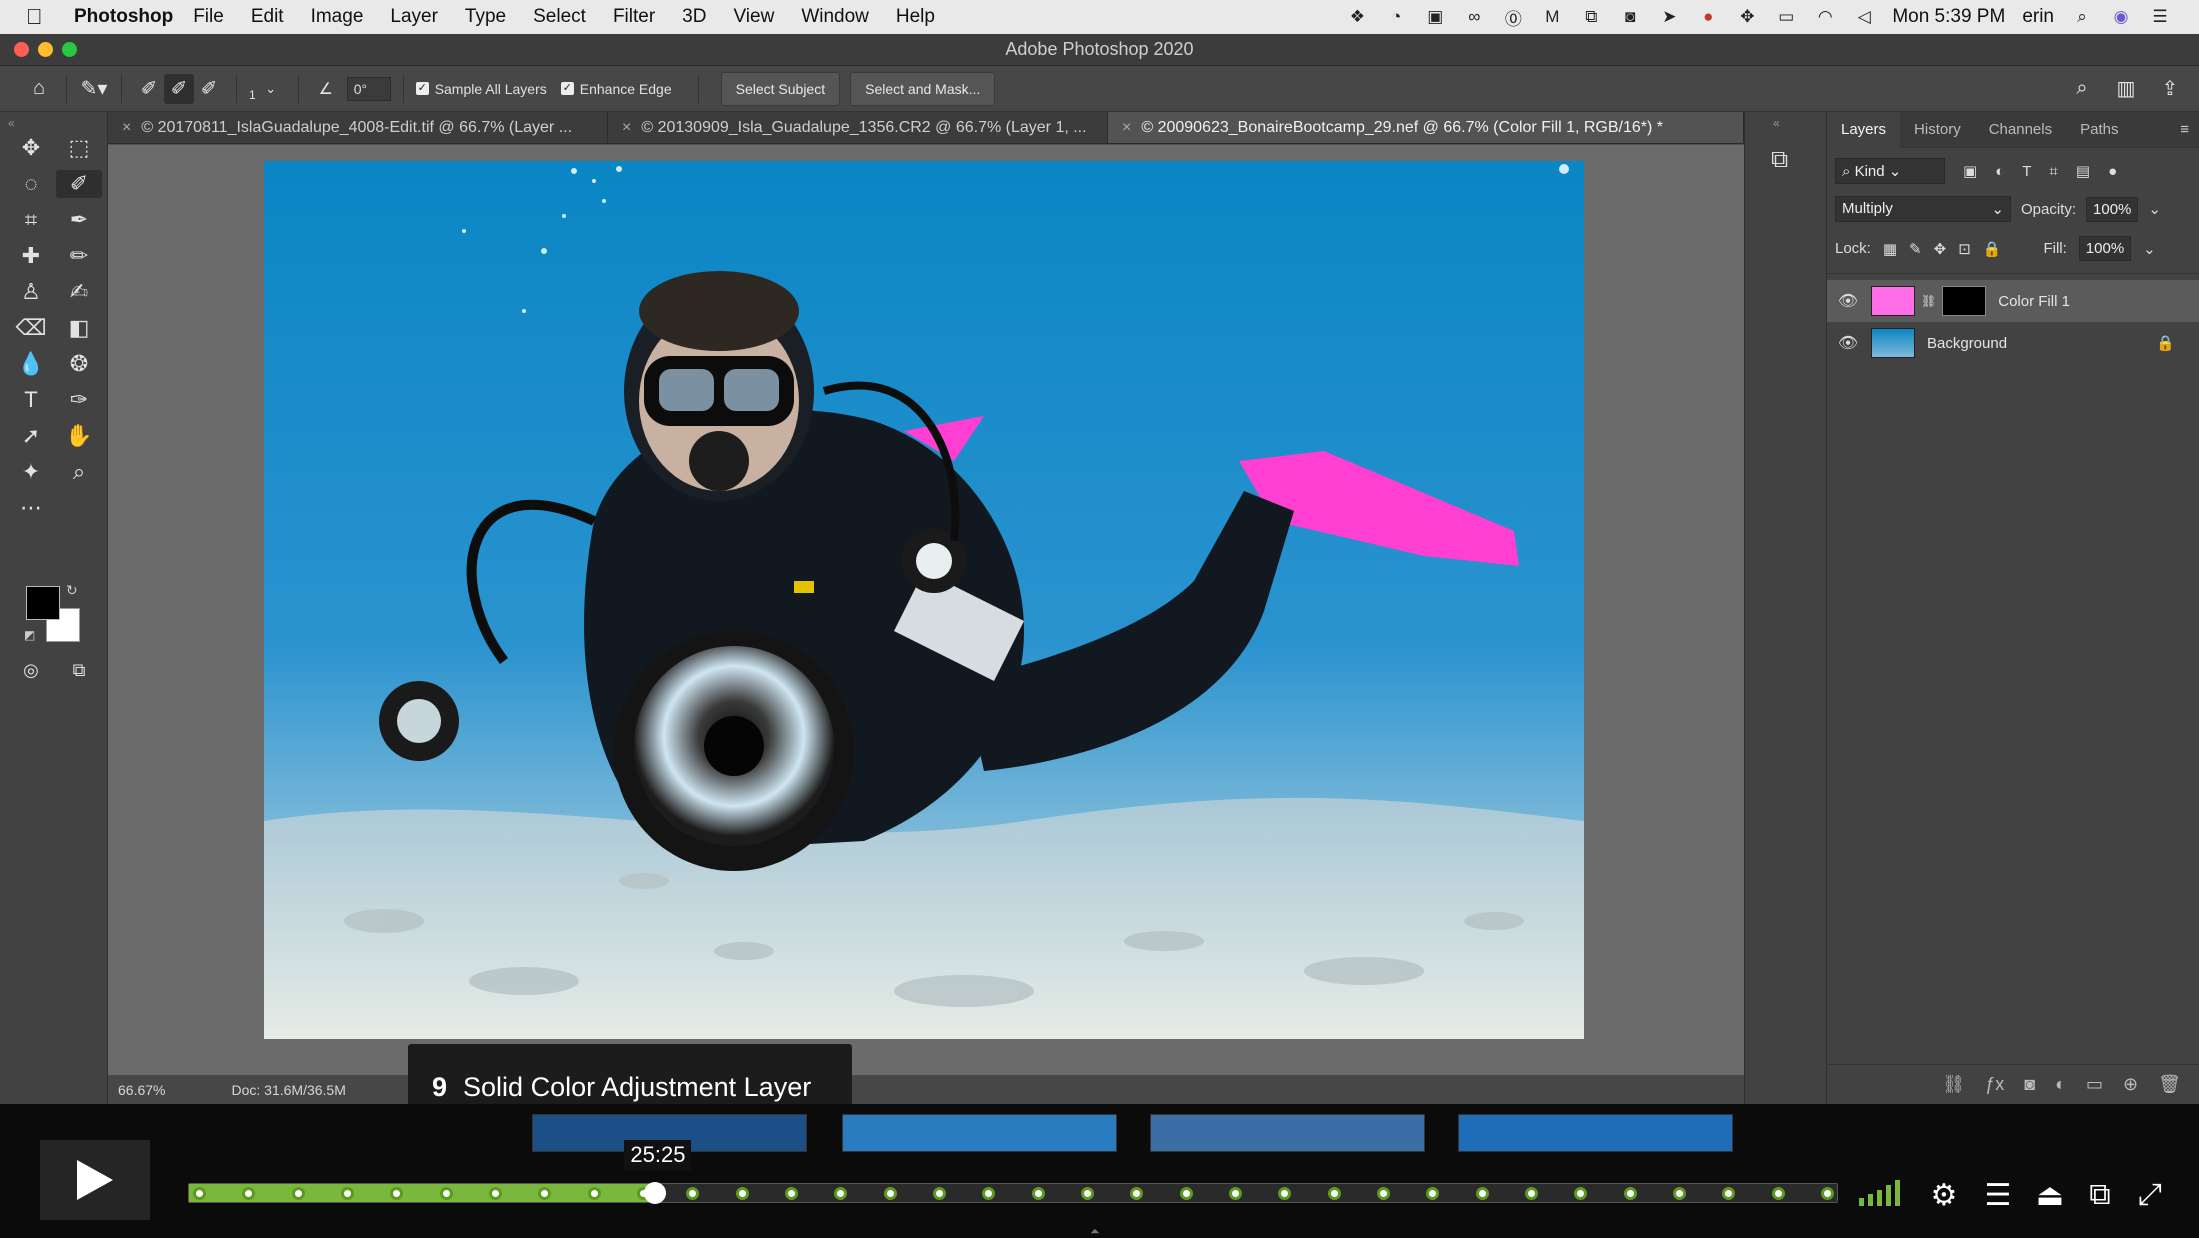  What do you see at coordinates (2100, 1195) in the screenshot?
I see `picture-in-picture-icon: ⧉` at bounding box center [2100, 1195].